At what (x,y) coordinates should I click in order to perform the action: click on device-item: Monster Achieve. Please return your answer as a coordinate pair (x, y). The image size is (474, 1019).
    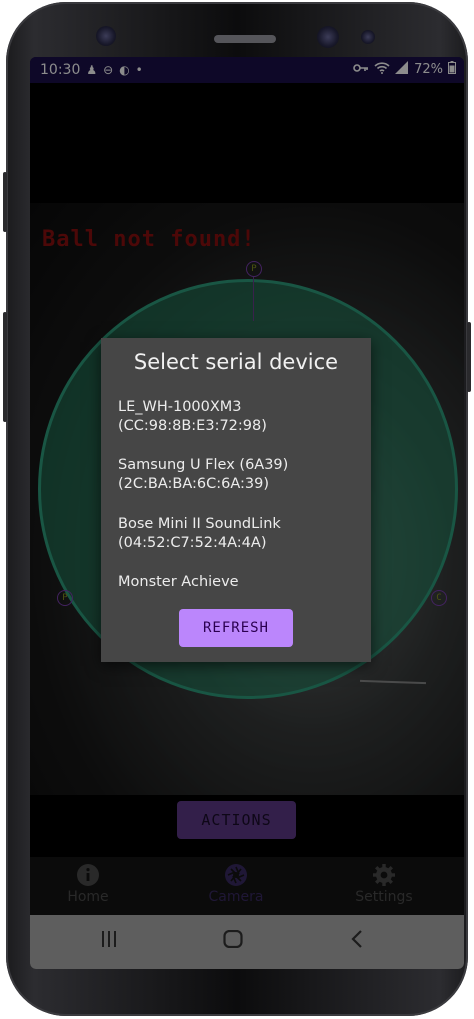
    Looking at the image, I should click on (178, 582).